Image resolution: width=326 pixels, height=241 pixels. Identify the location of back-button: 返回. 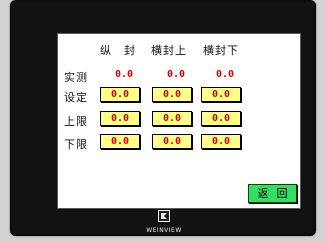
(272, 193).